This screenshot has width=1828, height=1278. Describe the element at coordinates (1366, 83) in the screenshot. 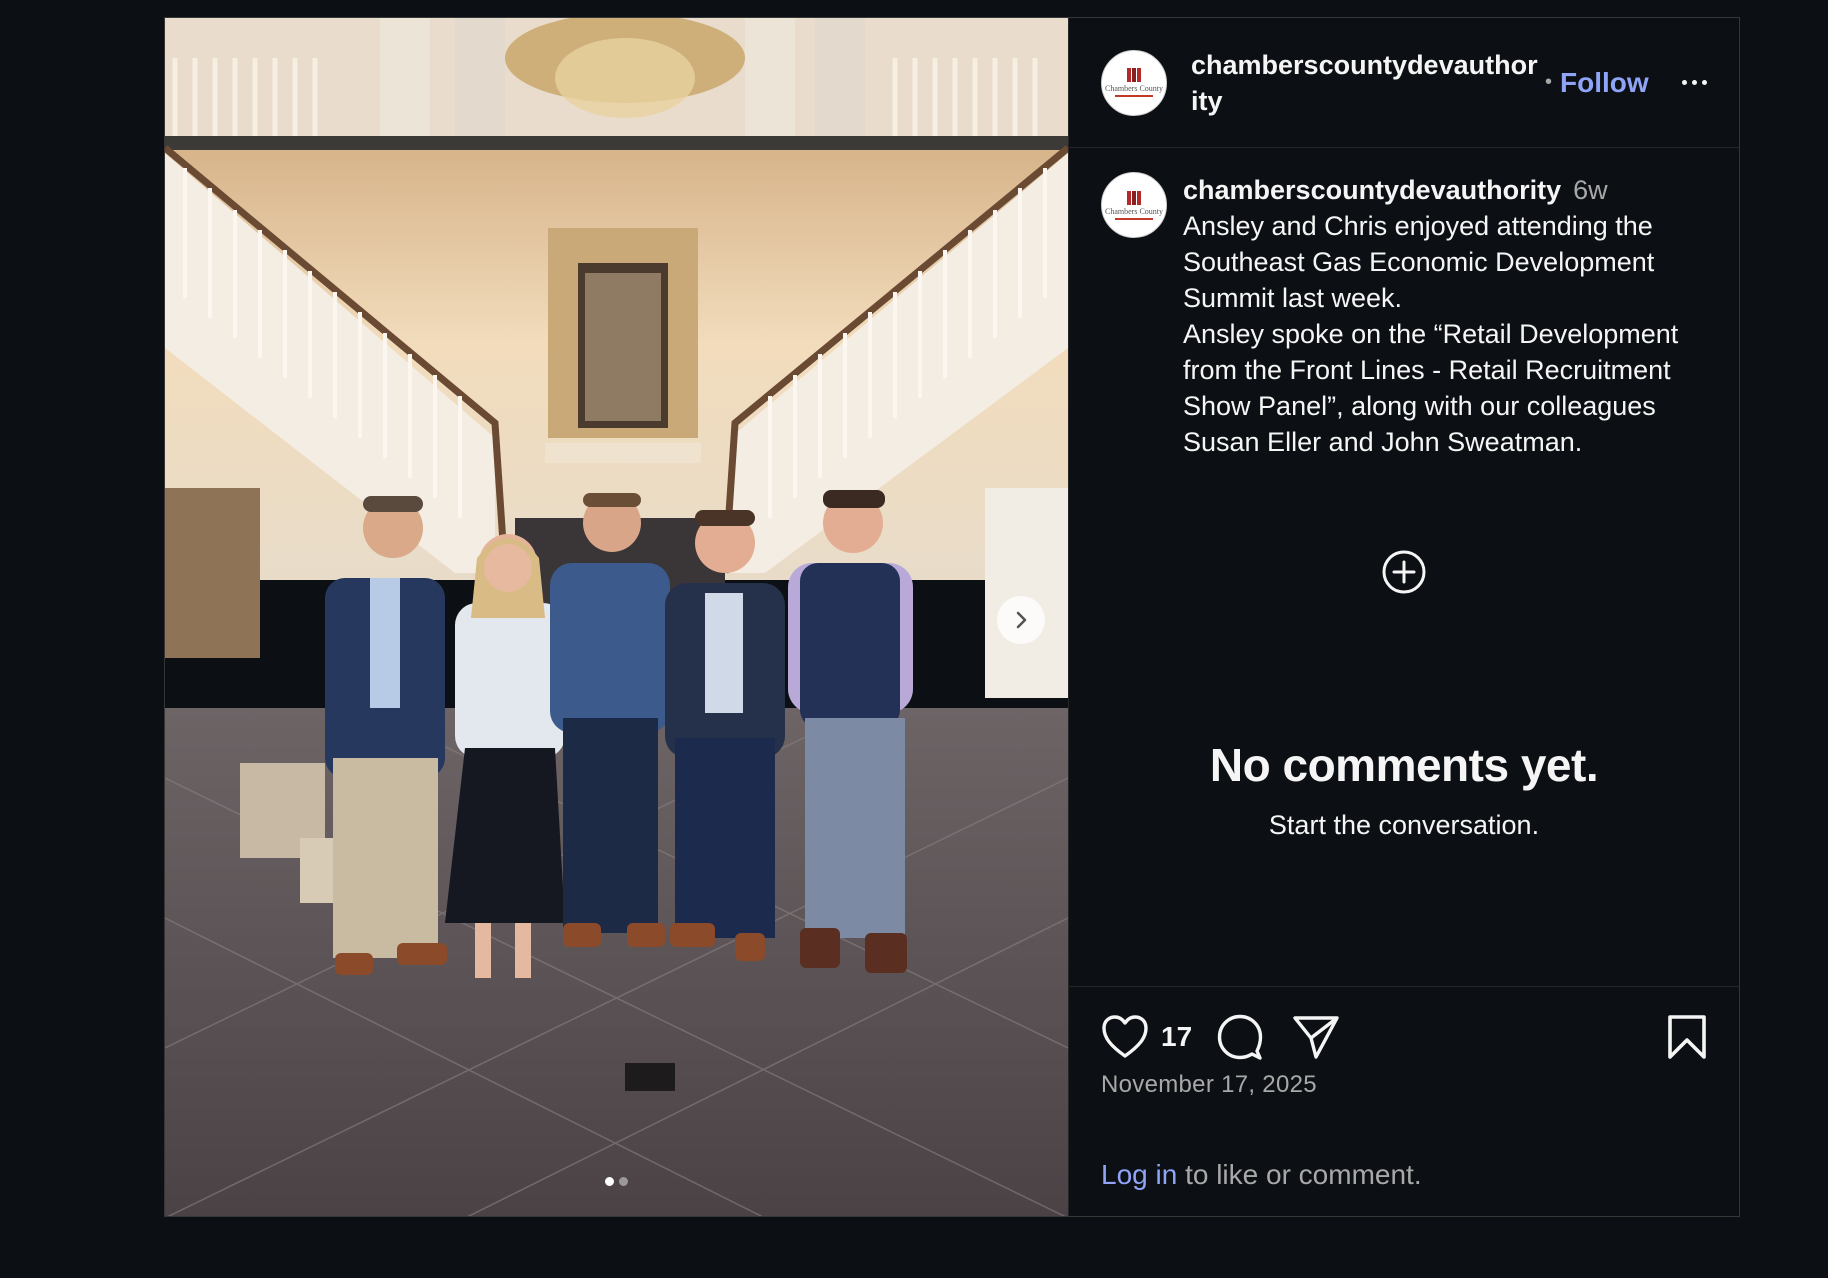

I see `header-username: chamberscountydevauthority` at that location.